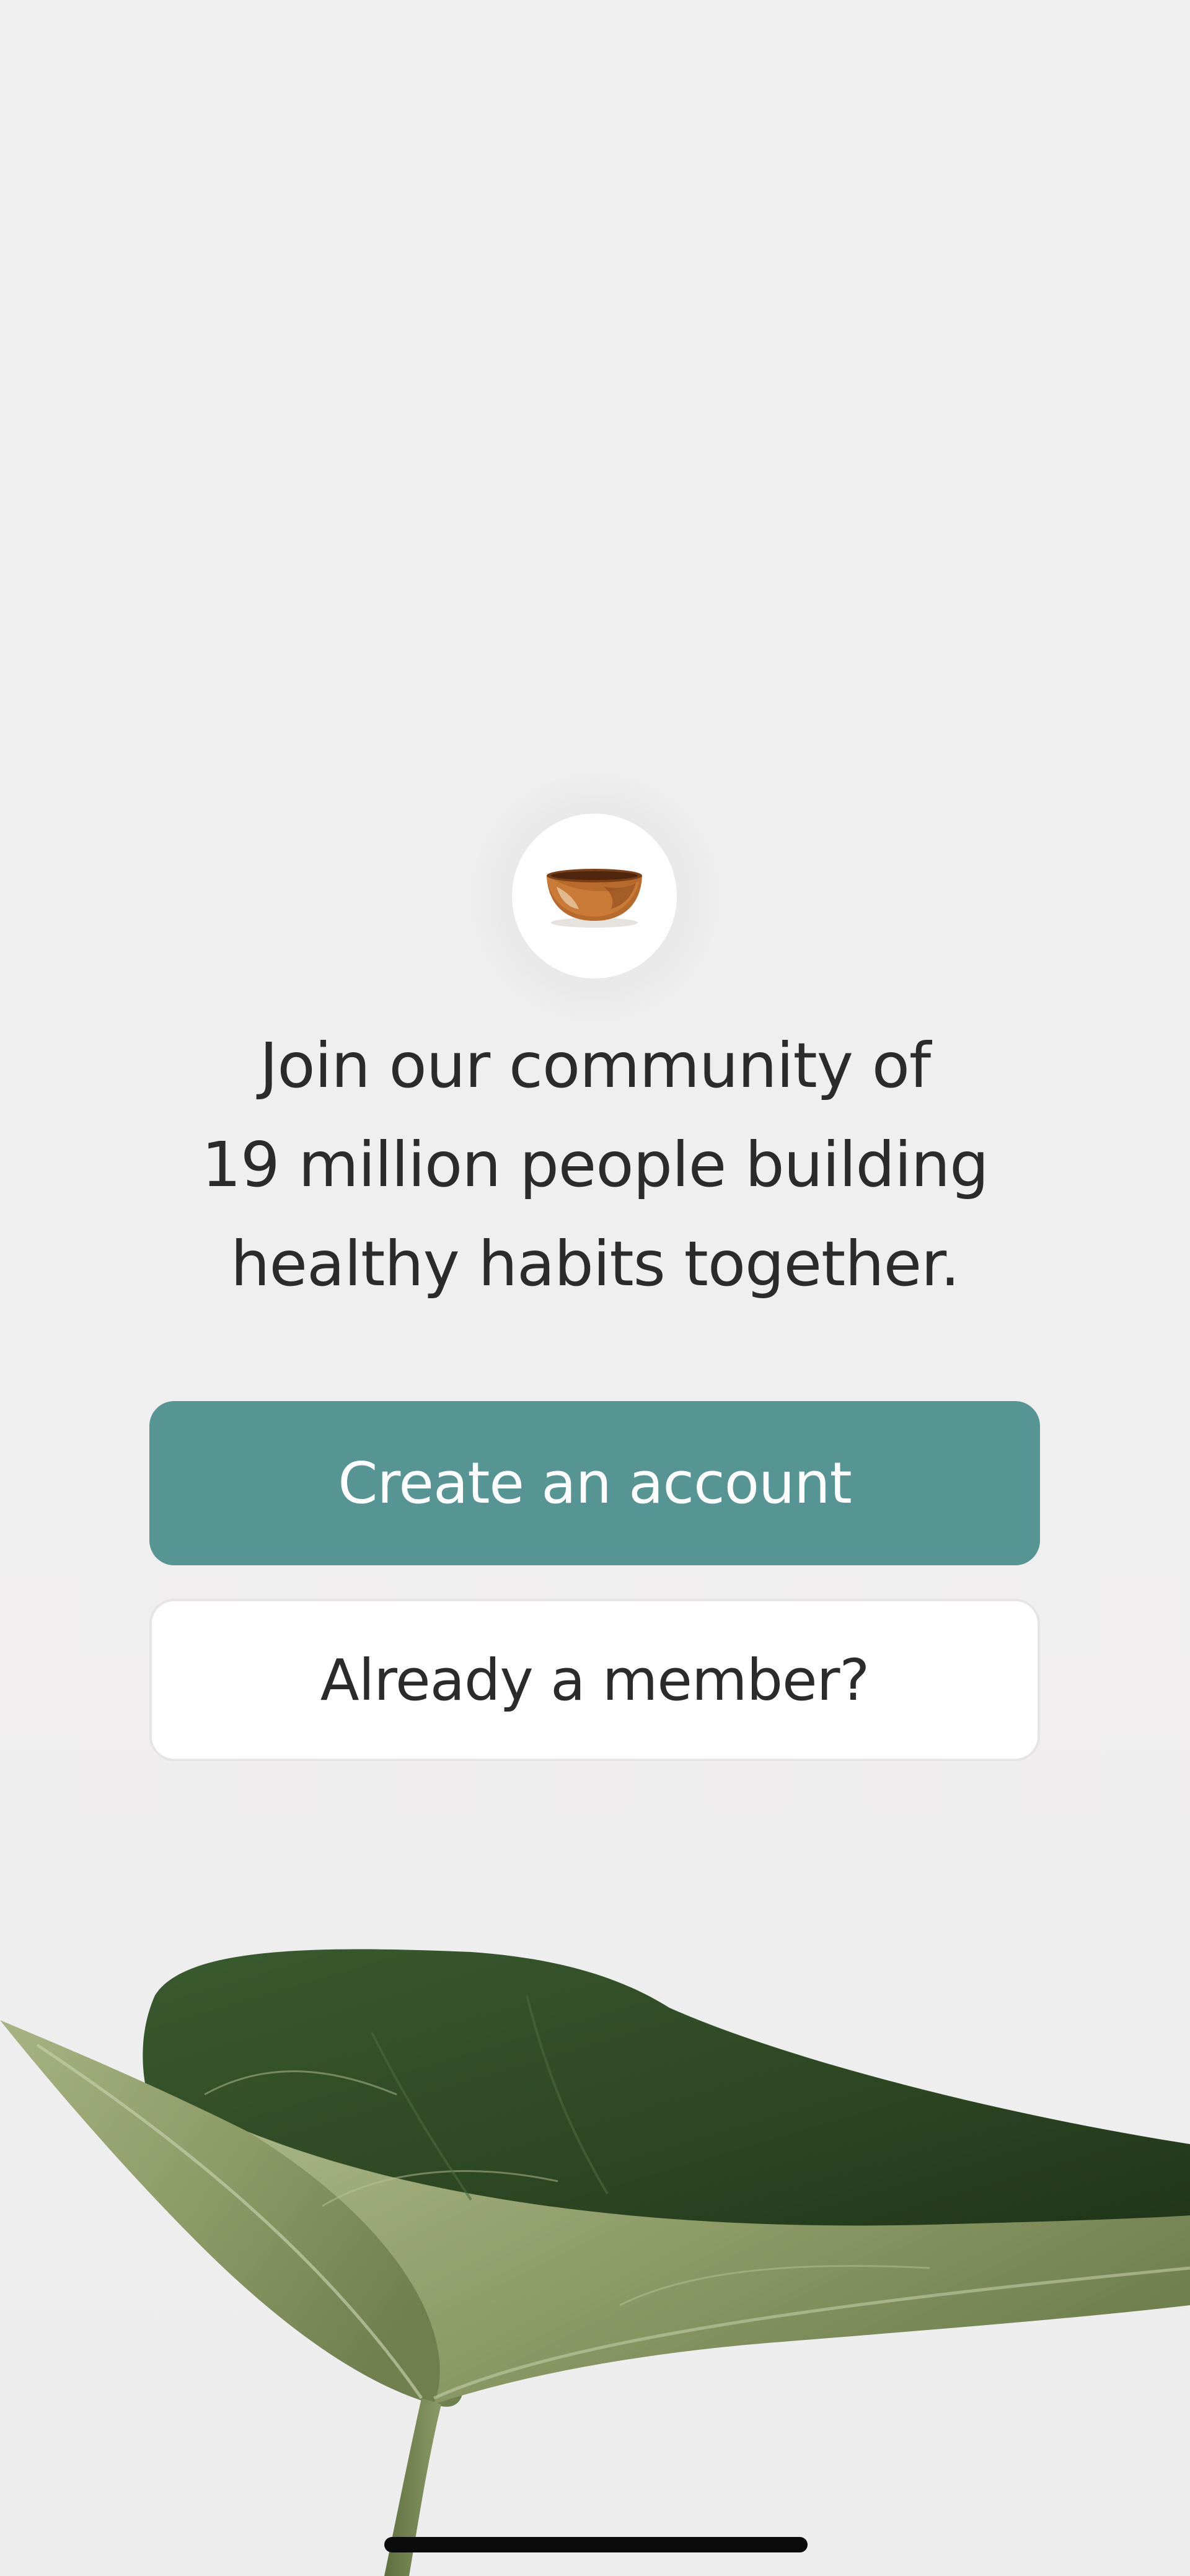  Describe the element at coordinates (595, 1066) in the screenshot. I see `headline-line-1: Join our community of` at that location.